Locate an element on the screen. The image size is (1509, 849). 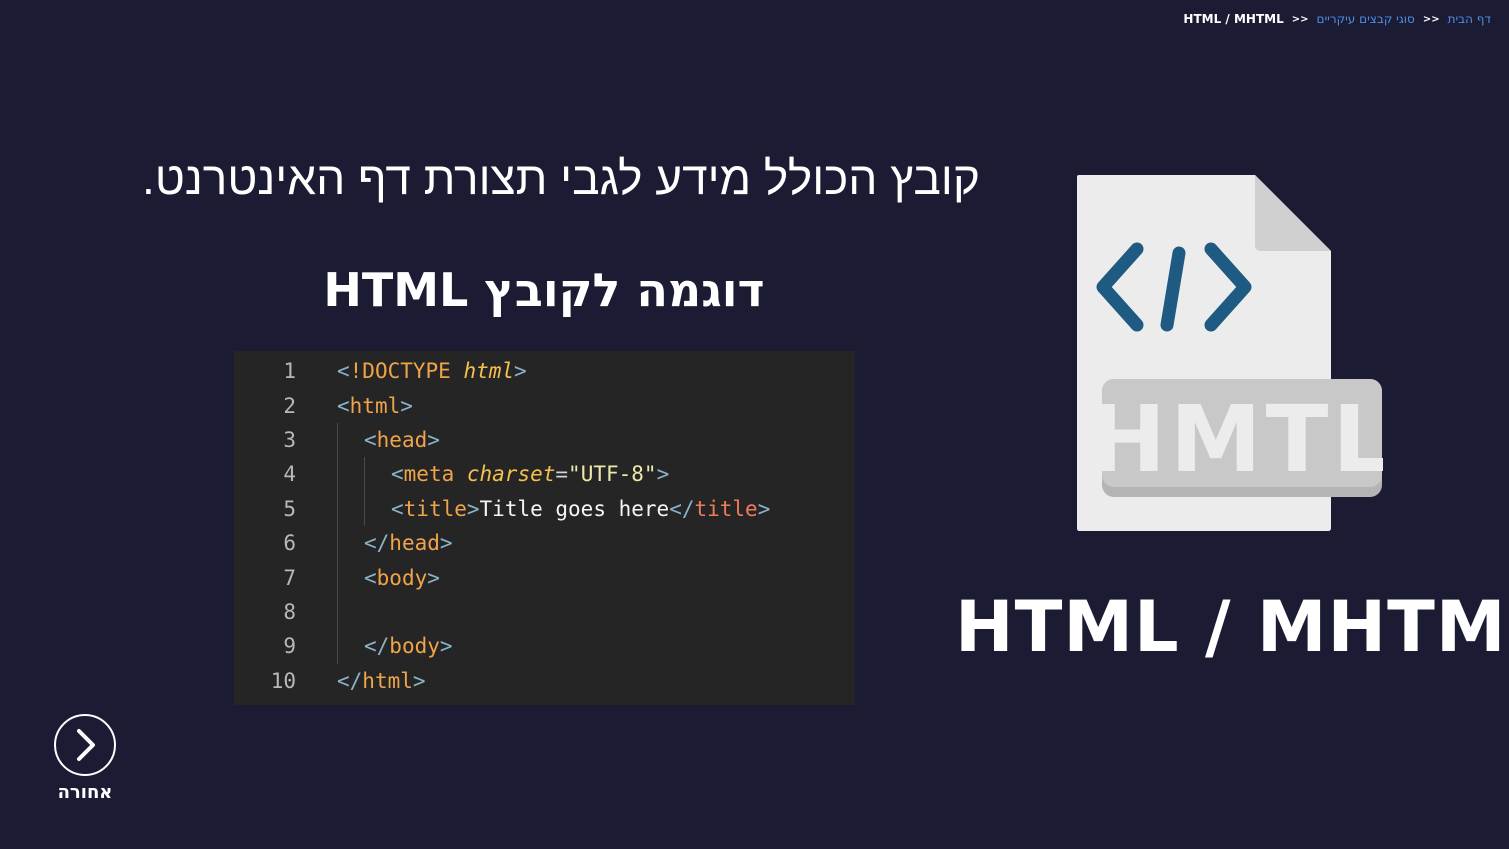
back-circle is located at coordinates (85, 745).